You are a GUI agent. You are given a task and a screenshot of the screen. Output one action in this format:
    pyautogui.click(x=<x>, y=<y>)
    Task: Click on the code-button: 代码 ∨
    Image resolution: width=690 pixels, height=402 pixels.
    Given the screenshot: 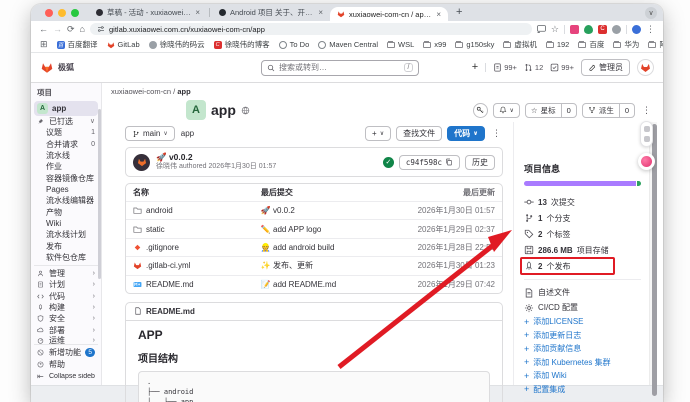 What is the action you would take?
    pyautogui.click(x=466, y=133)
    